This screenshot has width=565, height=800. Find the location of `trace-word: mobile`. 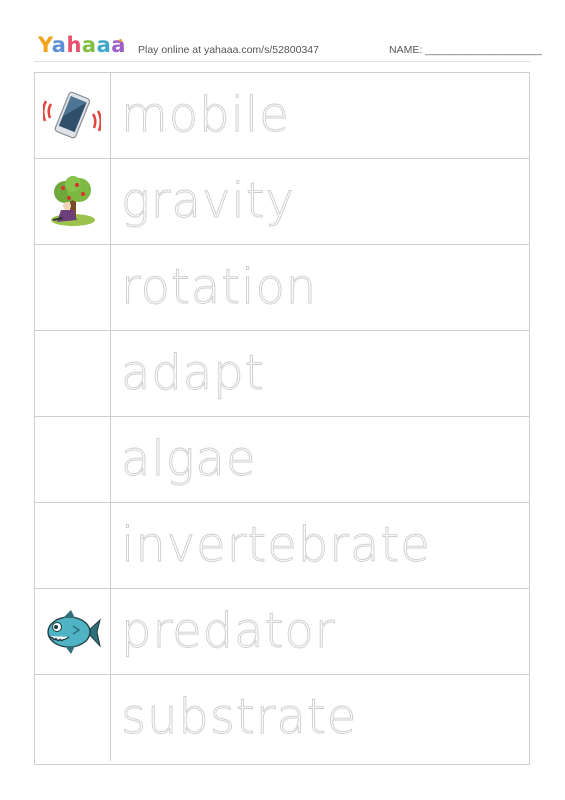

trace-word: mobile is located at coordinates (205, 115).